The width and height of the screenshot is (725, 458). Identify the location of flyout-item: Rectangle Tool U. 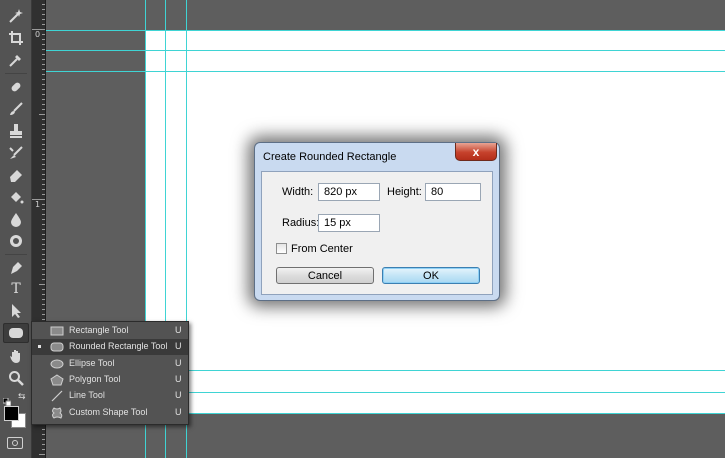
(110, 331).